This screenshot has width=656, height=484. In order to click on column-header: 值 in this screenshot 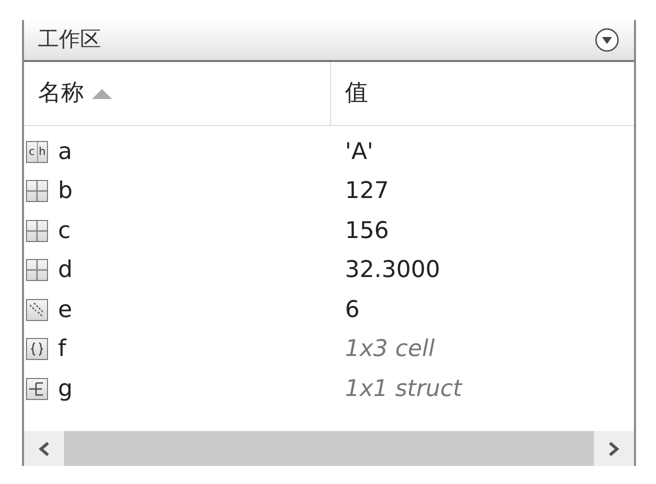, I will do `click(482, 93)`.